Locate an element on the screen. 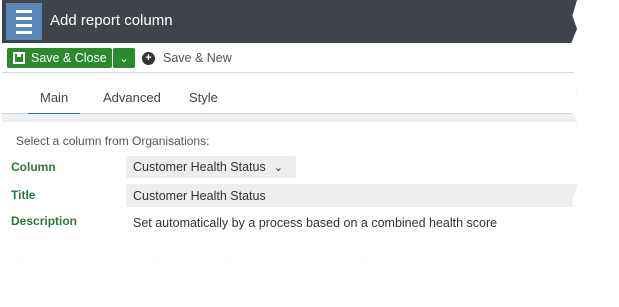  save-close-button: Save & Close is located at coordinates (59, 58).